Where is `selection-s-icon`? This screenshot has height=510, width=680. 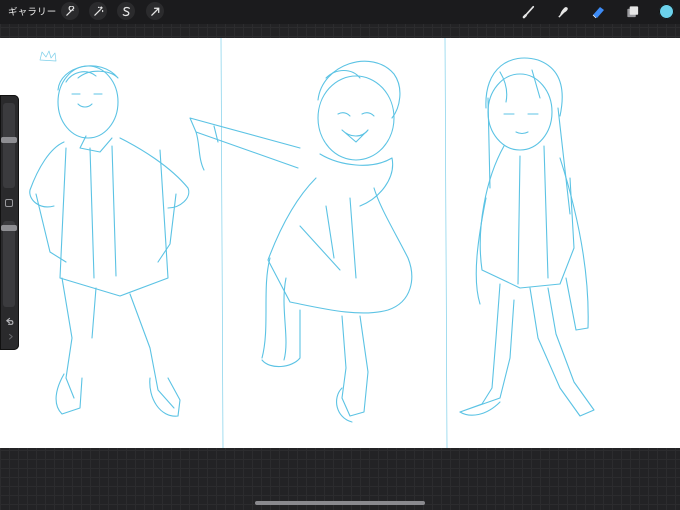
selection-s-icon is located at coordinates (126, 11).